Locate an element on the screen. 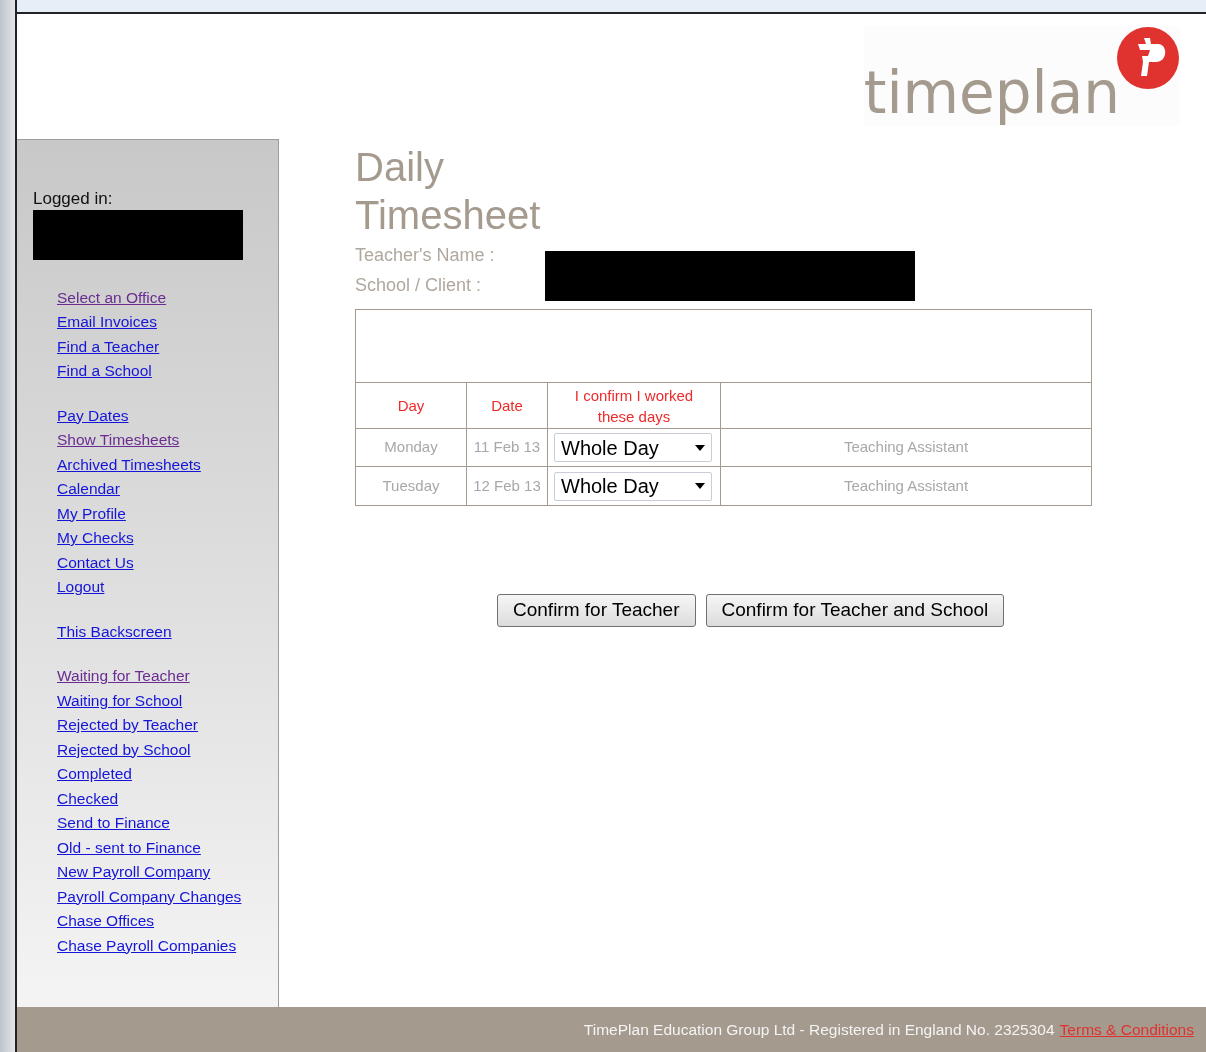 Image resolution: width=1206 pixels, height=1052 pixels. sidebar-link: This Backscreen is located at coordinates (114, 631).